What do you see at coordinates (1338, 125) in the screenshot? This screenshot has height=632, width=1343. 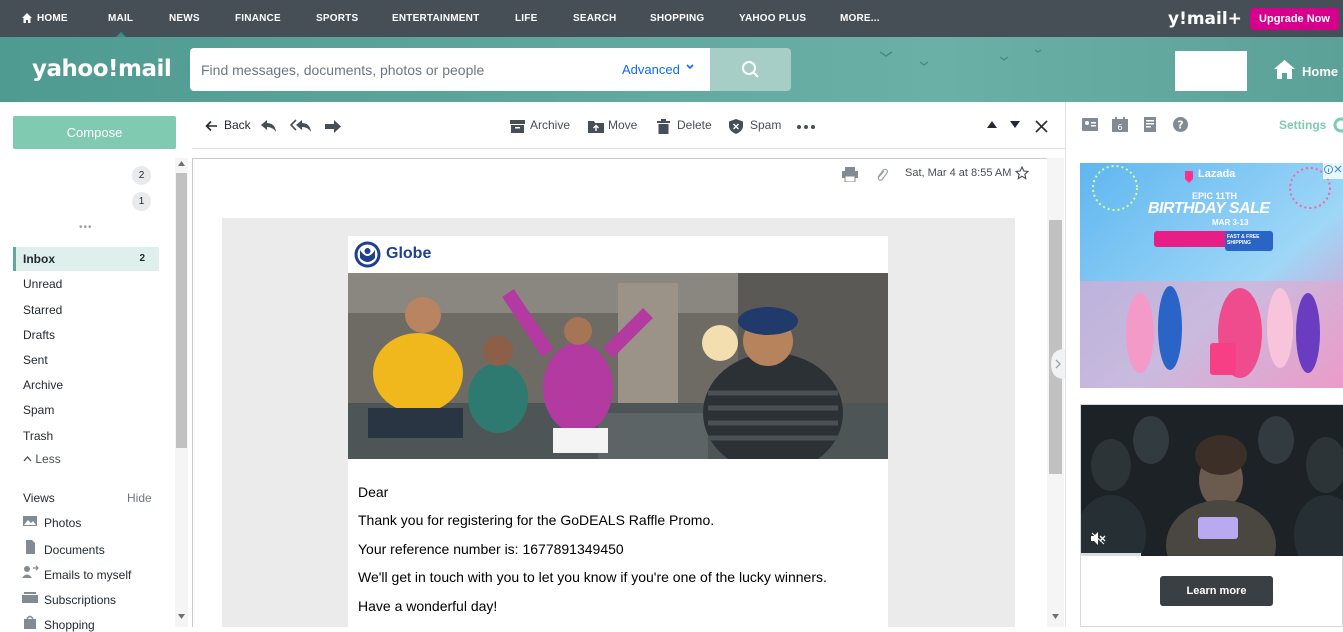 I see `gear-icon` at bounding box center [1338, 125].